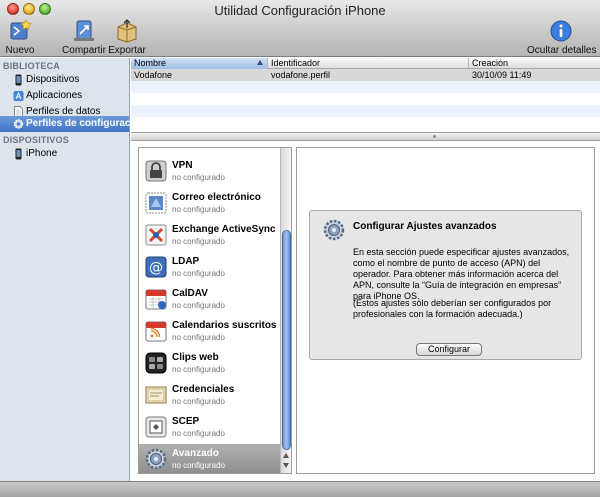  I want to click on sidebar-item-iphone: iPhone, so click(64, 154).